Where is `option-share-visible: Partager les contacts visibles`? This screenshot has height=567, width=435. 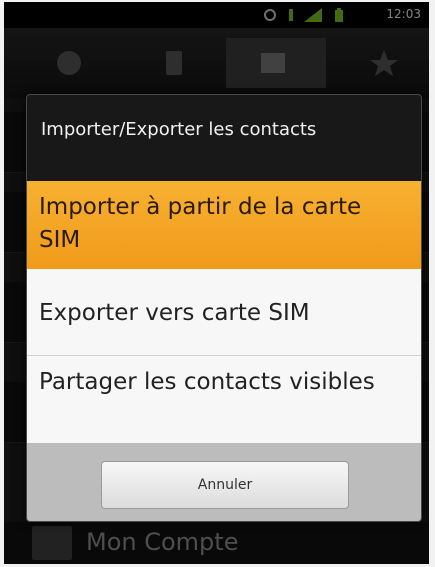
option-share-visible: Partager les contacts visibles is located at coordinates (224, 399).